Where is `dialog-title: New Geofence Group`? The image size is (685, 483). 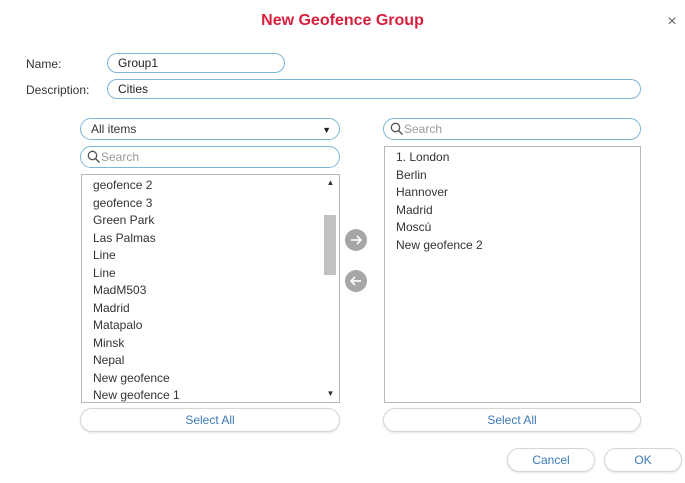 dialog-title: New Geofence Group is located at coordinates (342, 20).